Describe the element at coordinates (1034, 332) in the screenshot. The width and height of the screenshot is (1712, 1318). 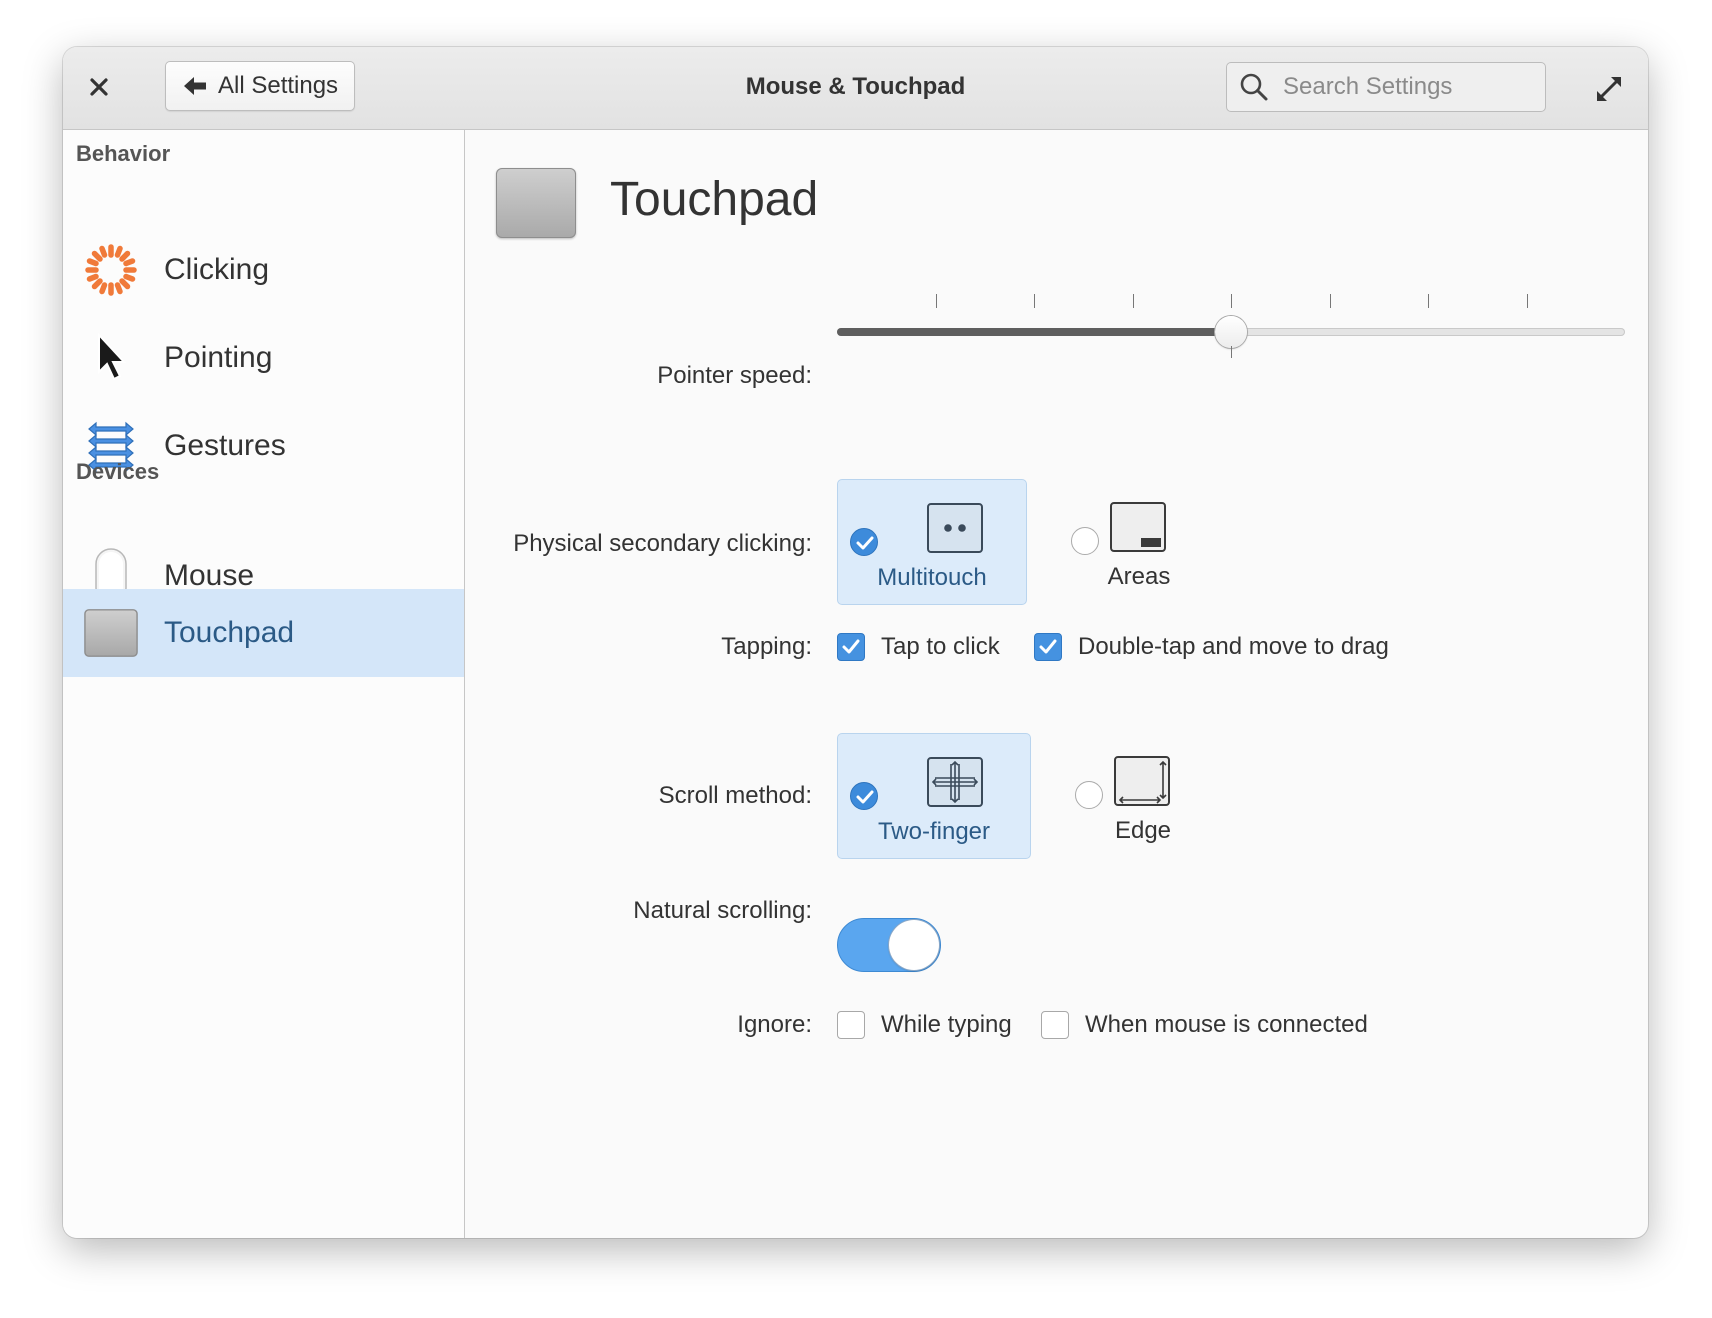
I see `slider-fill` at that location.